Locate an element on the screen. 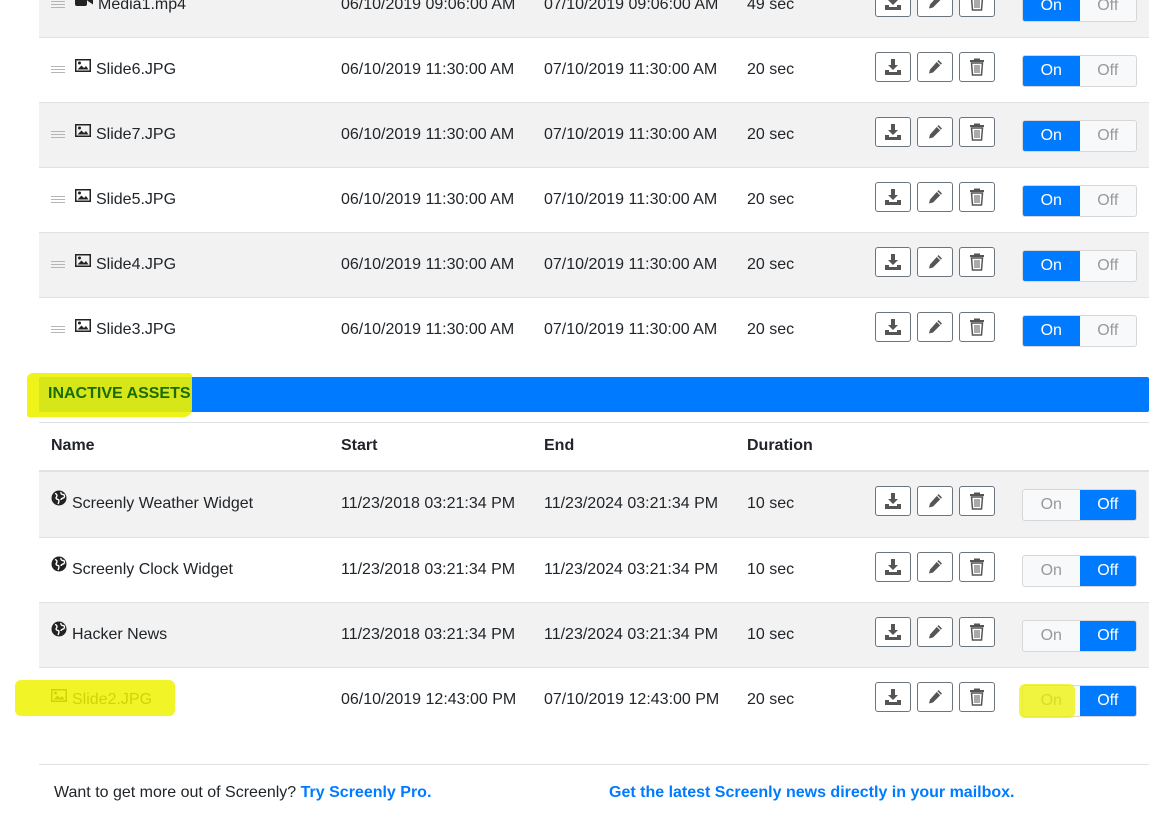 The image size is (1176, 822). asset-name-cell: Hacker News is located at coordinates (109, 635).